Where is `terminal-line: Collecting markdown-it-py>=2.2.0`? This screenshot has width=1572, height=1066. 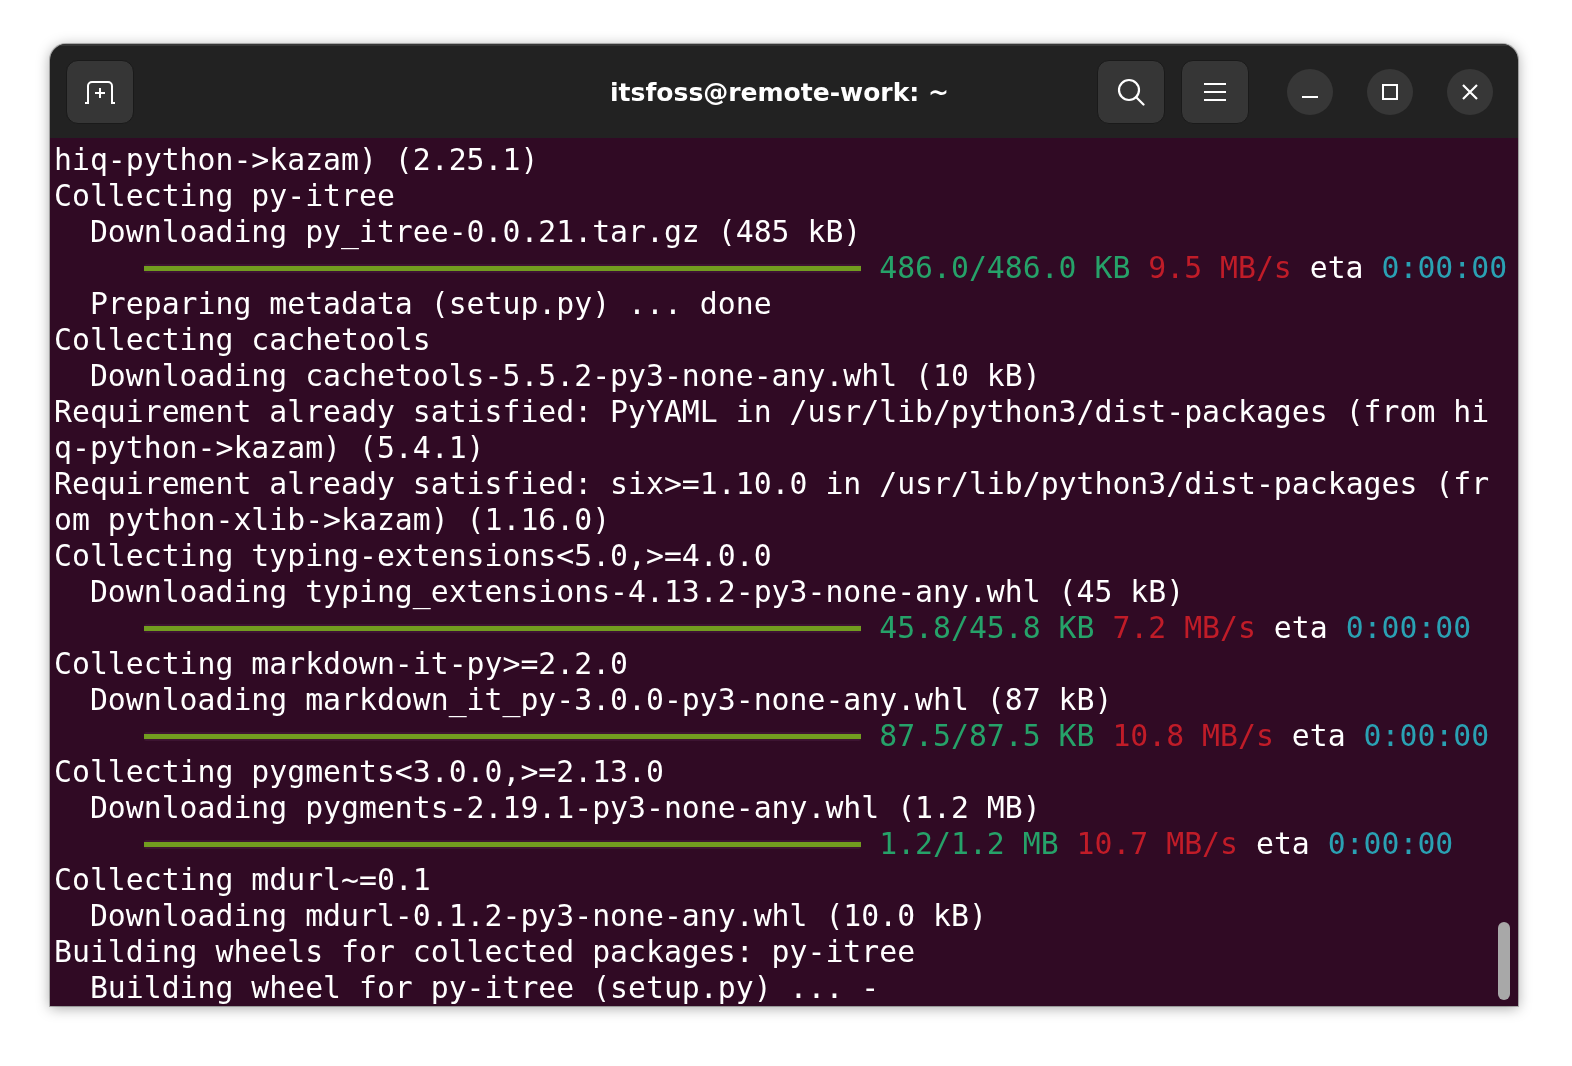
terminal-line: Collecting markdown-it-py>=2.2.0 is located at coordinates (341, 664).